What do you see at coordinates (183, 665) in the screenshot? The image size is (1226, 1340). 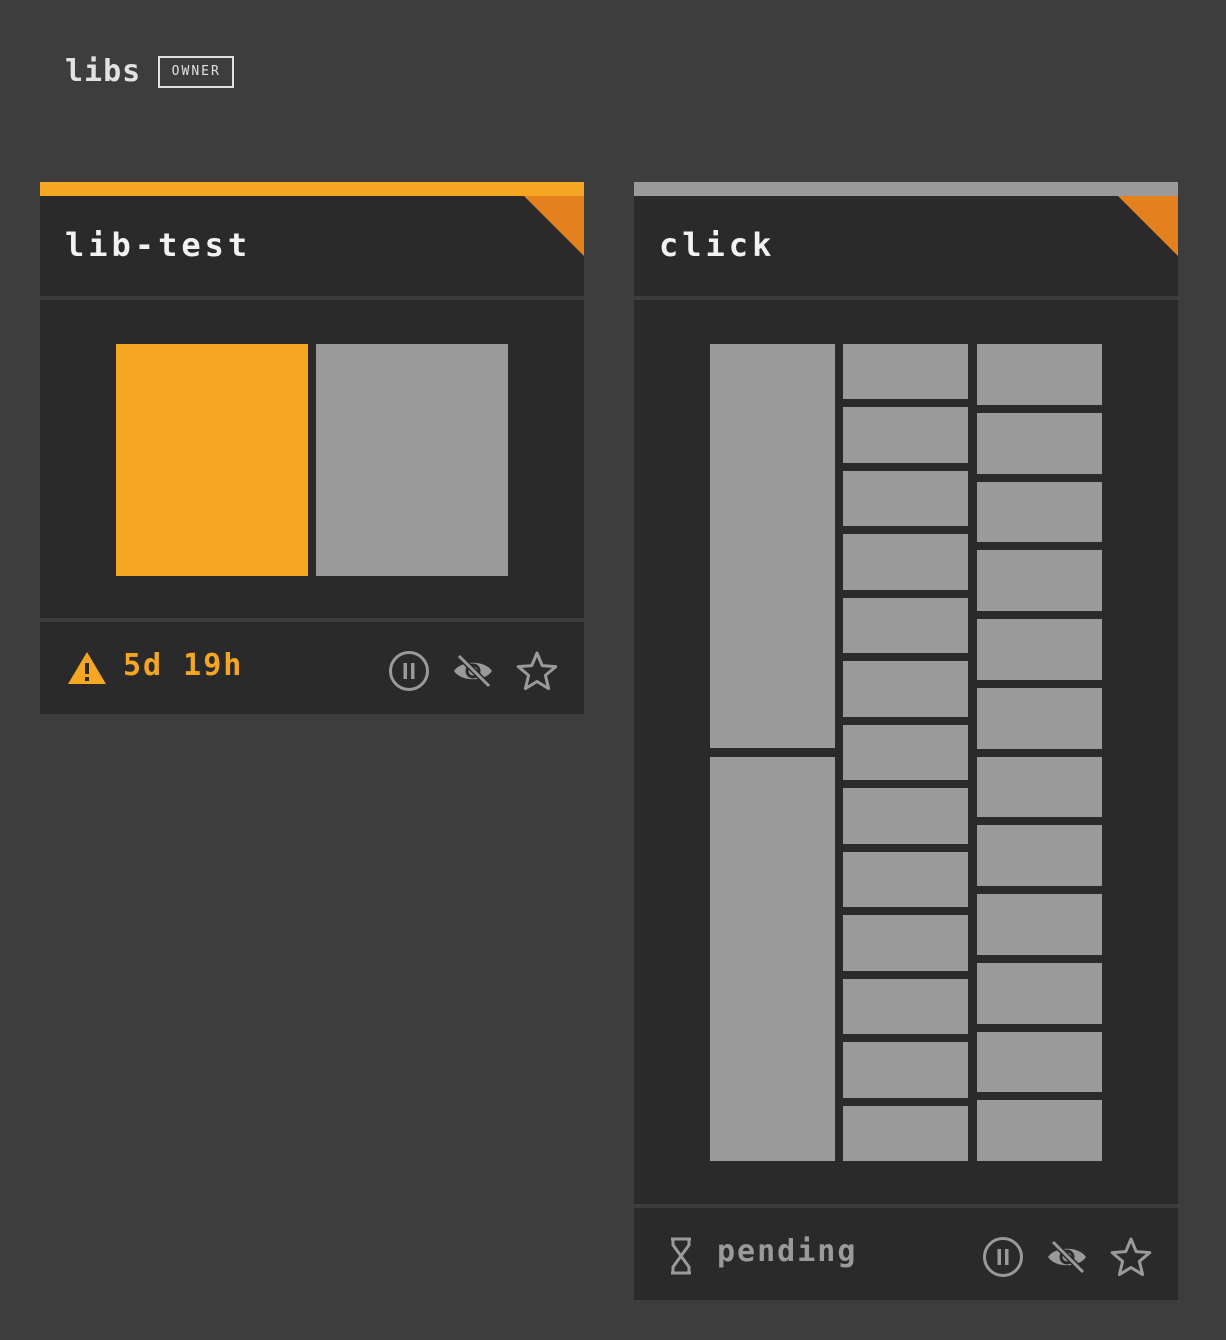 I see `status-duration: 5d 19h` at bounding box center [183, 665].